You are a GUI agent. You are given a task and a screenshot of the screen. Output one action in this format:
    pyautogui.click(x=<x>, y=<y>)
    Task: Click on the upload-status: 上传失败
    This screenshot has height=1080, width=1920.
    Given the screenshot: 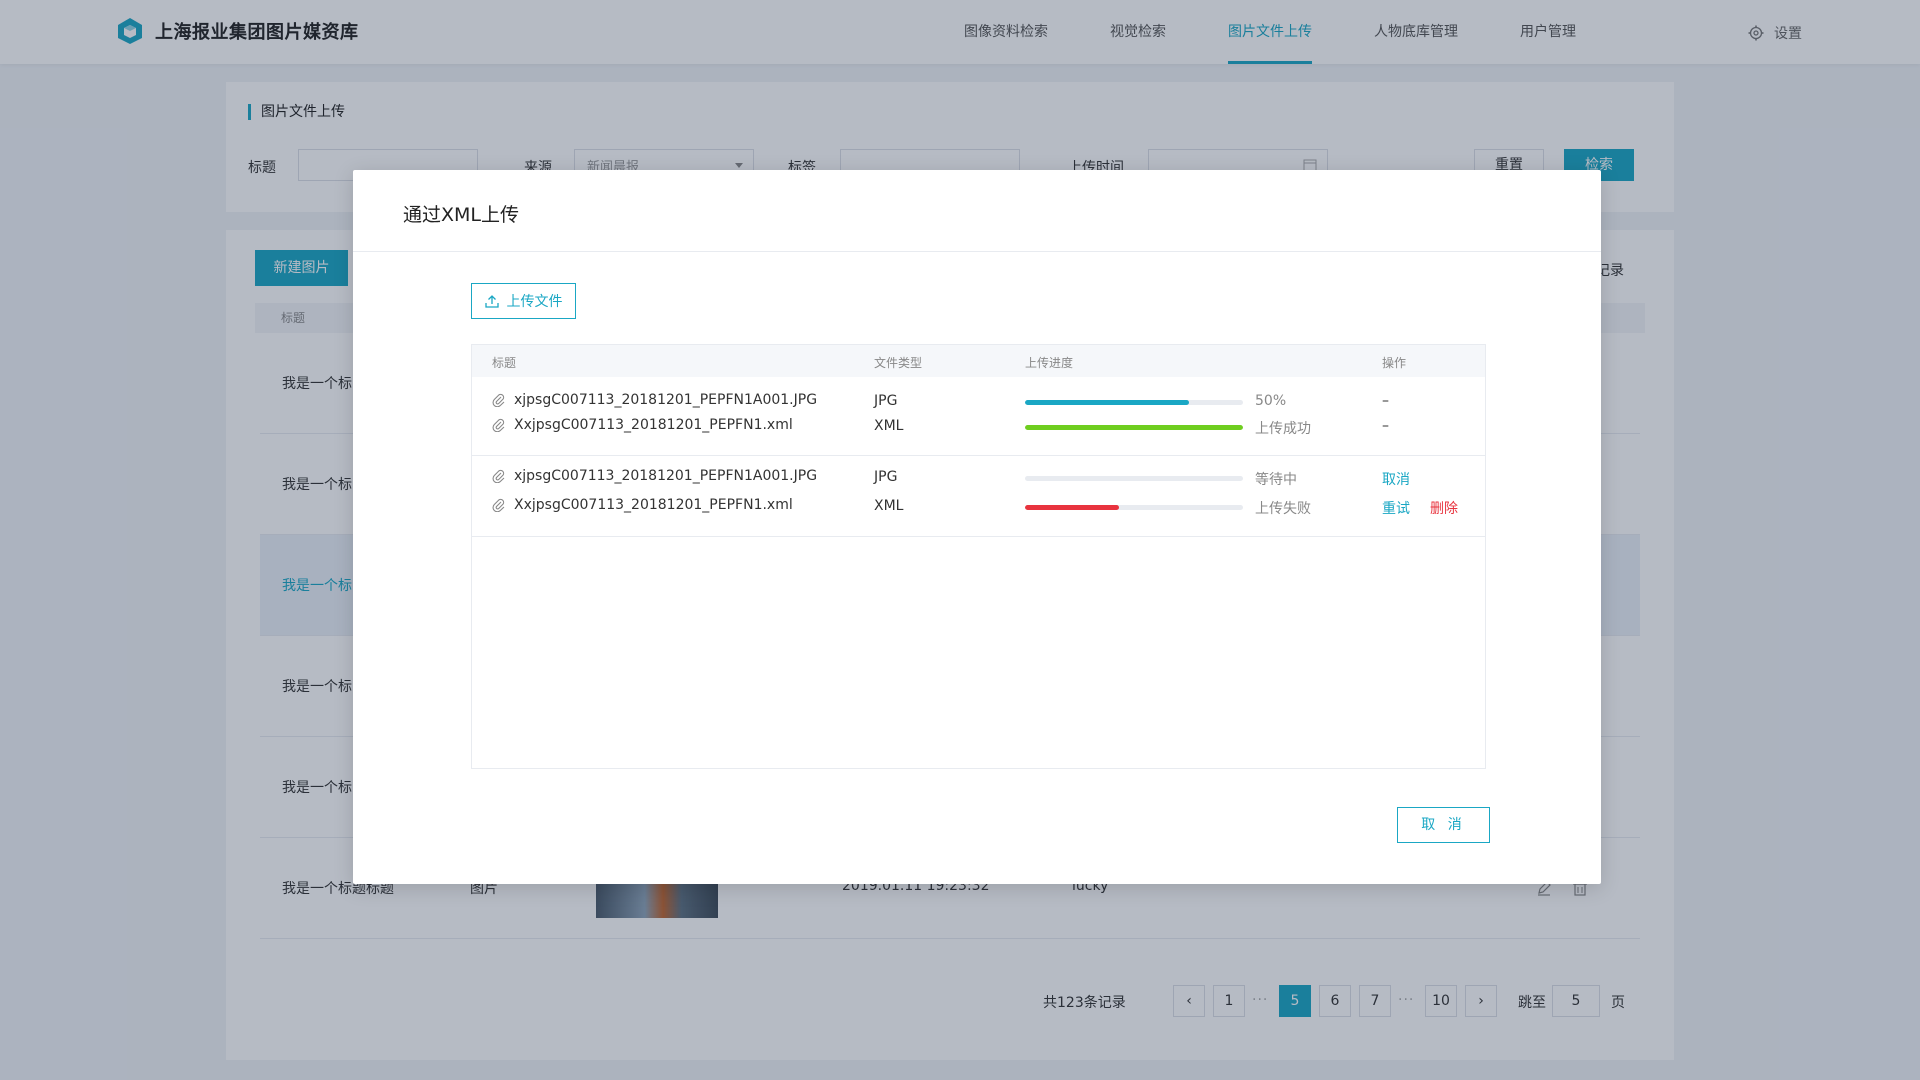 What is the action you would take?
    pyautogui.click(x=1283, y=509)
    